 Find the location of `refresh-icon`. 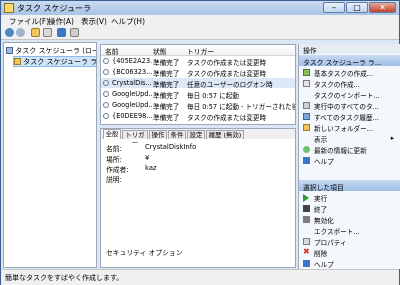

refresh-icon is located at coordinates (306, 149).